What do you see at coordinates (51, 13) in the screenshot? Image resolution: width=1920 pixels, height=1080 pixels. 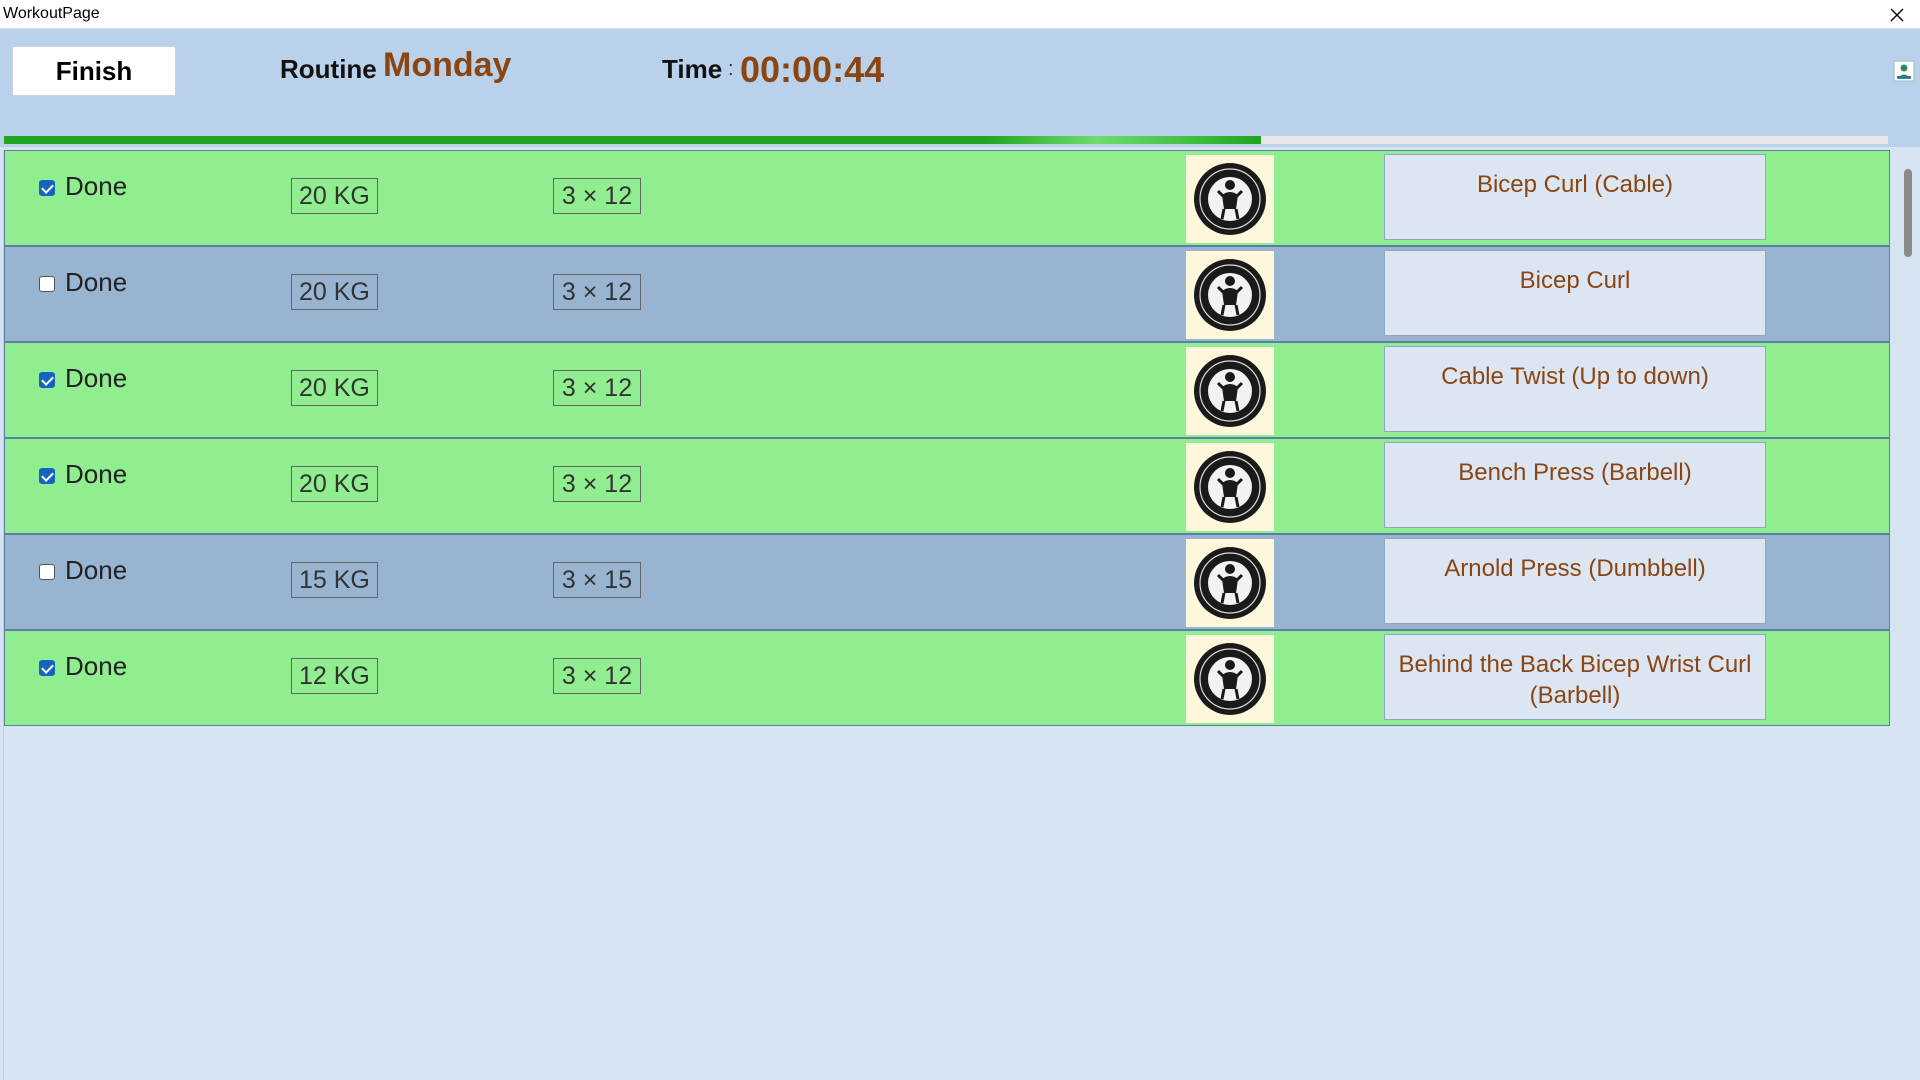 I see `window-title: WorkoutPage` at bounding box center [51, 13].